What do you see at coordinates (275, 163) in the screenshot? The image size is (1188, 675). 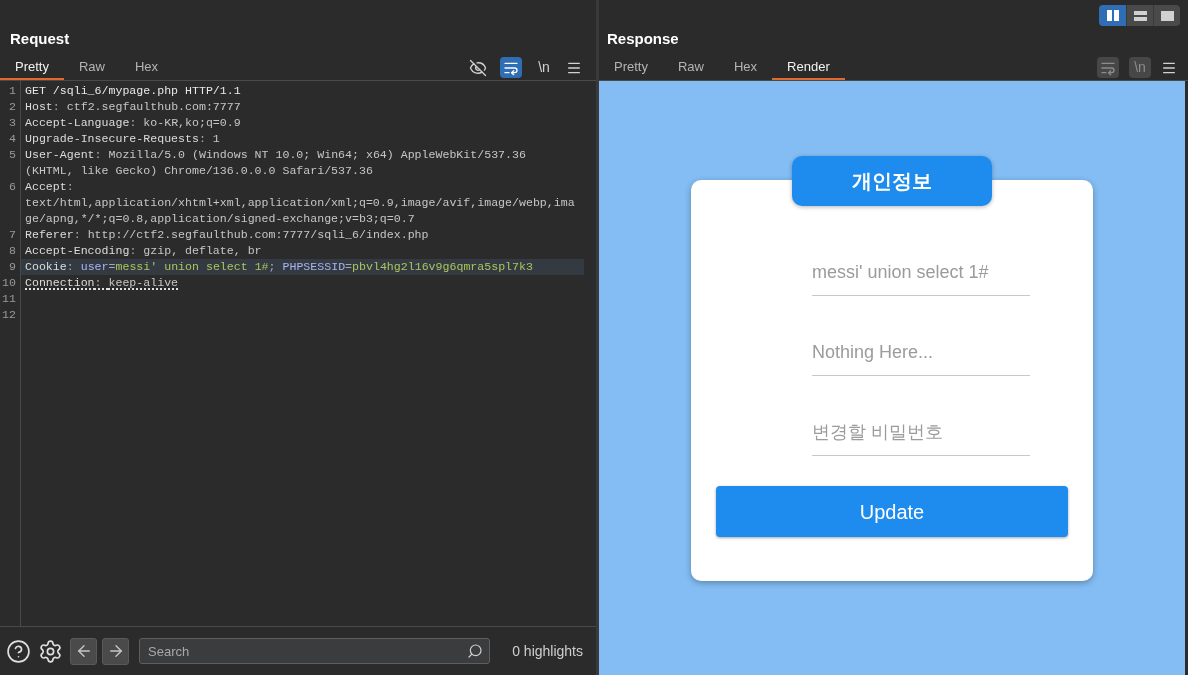 I see `code-line: User-Agent: Mozilla/5.0 (Windows NT 10.0; Win64; x64) AppleWebKit/537.36 (KHTML, like Gecko) Chrome/136.0.0.0 Safari/537.36` at bounding box center [275, 163].